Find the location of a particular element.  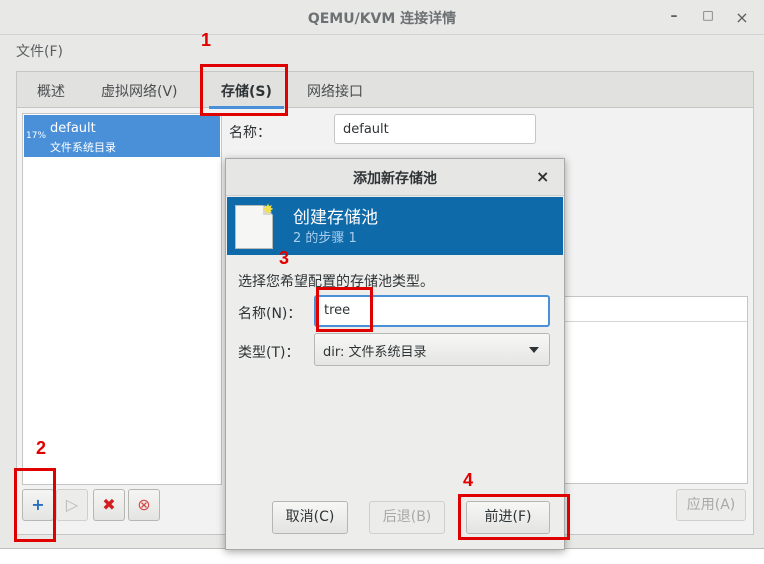

back-button: 后退(B) is located at coordinates (407, 517).